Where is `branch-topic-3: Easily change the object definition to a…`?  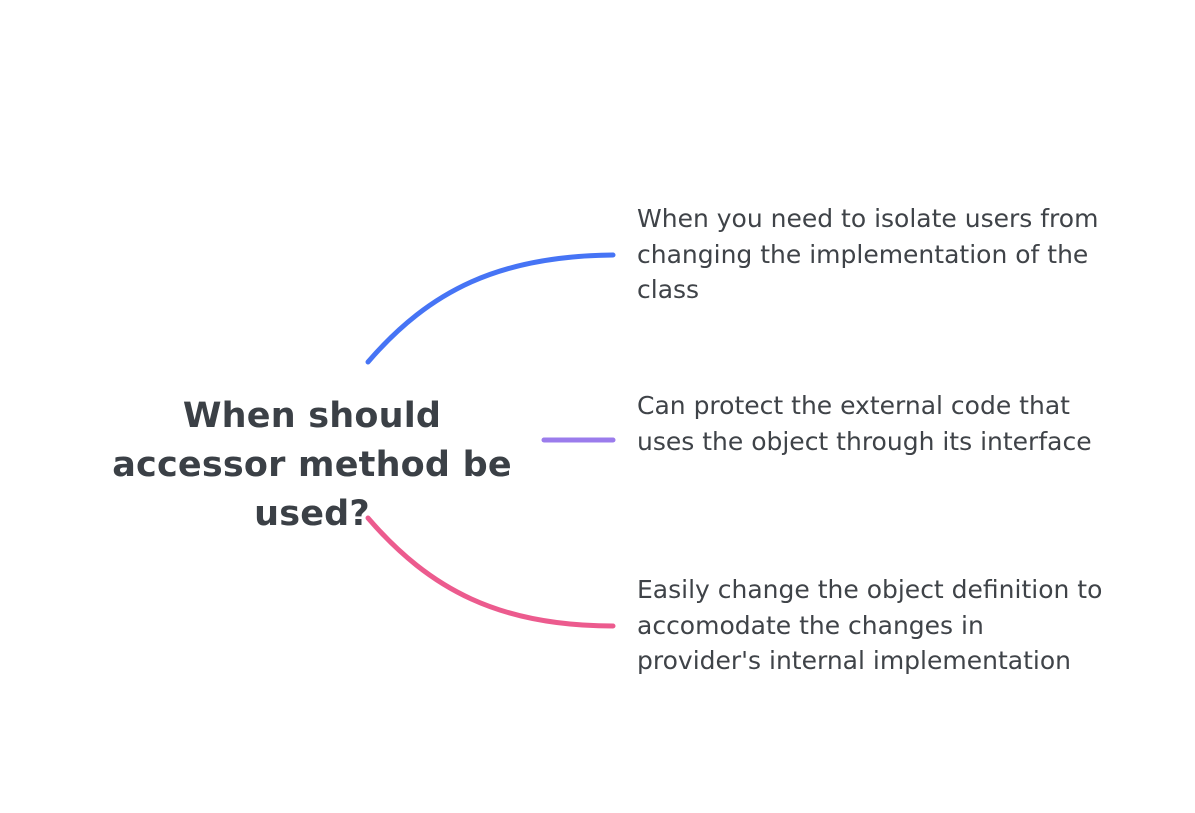
branch-topic-3: Easily change the object definition to a… is located at coordinates (872, 625).